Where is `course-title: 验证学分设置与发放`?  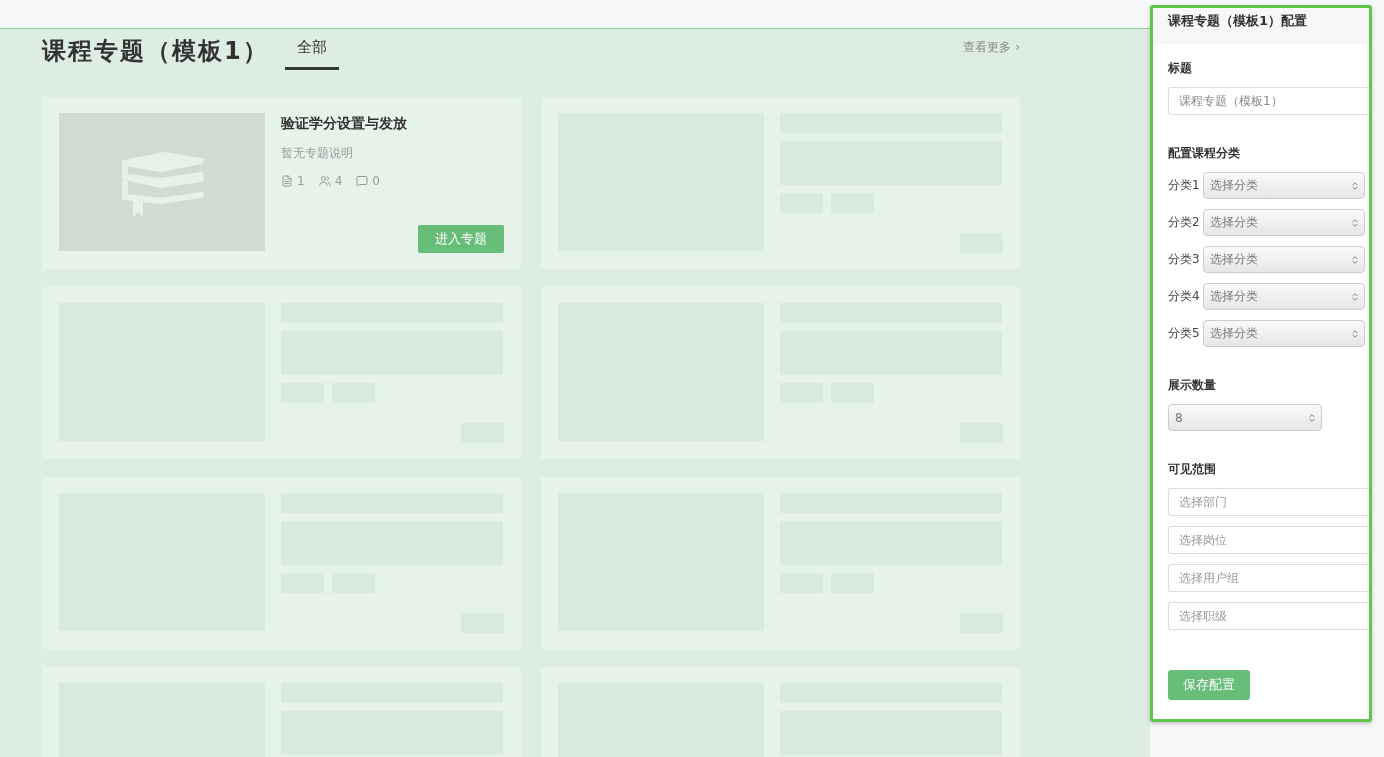
course-title: 验证学分设置与发放 is located at coordinates (344, 124).